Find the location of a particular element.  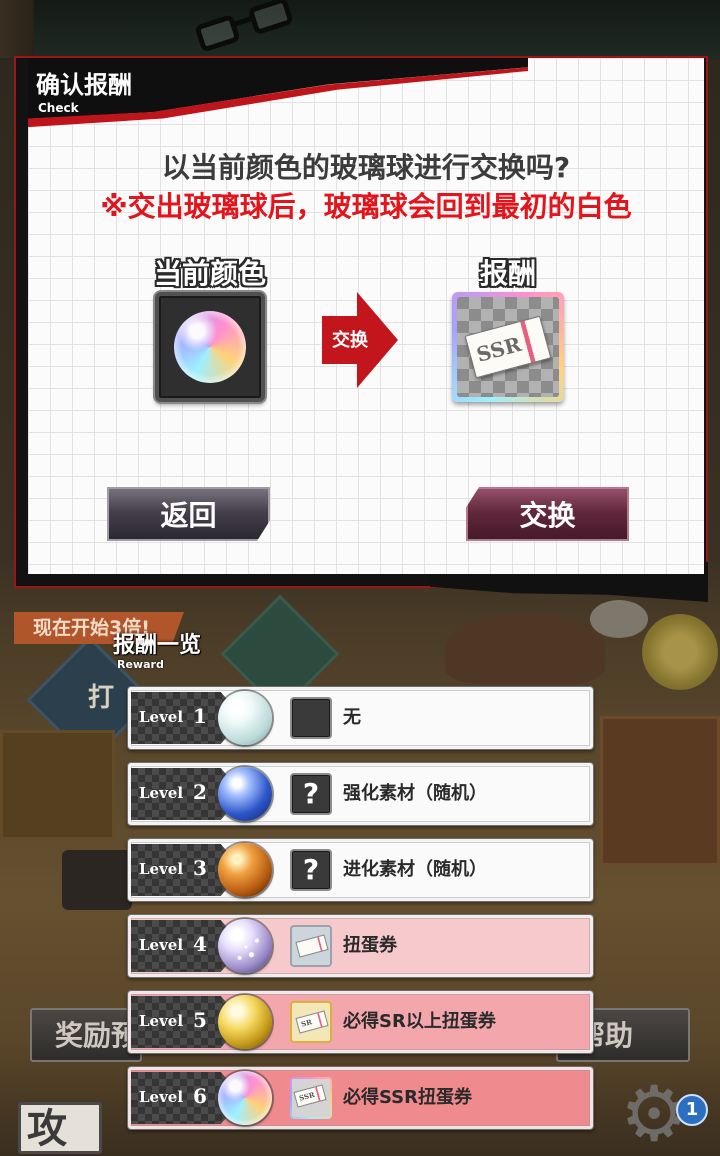

speech-bubble-decoration is located at coordinates (619, 619).